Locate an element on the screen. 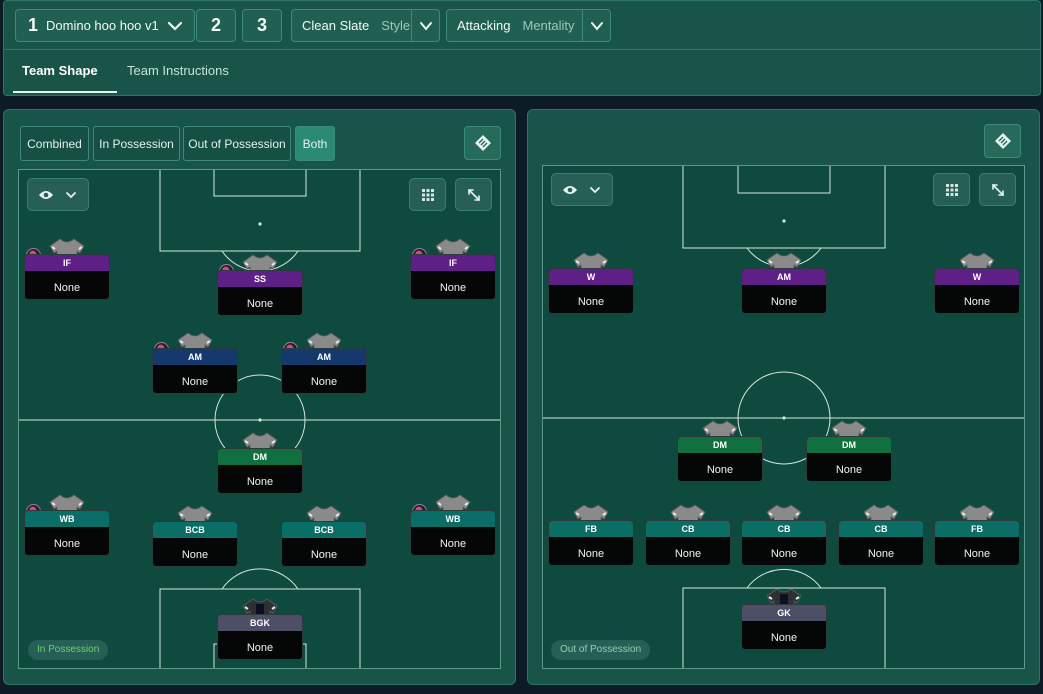 The height and width of the screenshot is (694, 1043). tab-team-shape: Team Shape is located at coordinates (60, 70).